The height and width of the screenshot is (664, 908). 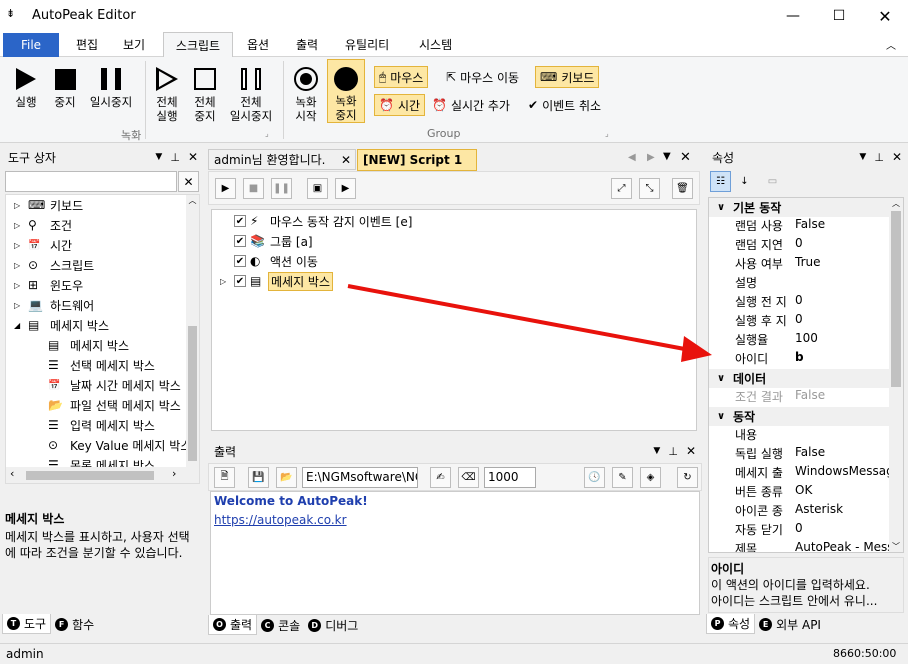 I want to click on stop-button: ■, so click(x=253, y=188).